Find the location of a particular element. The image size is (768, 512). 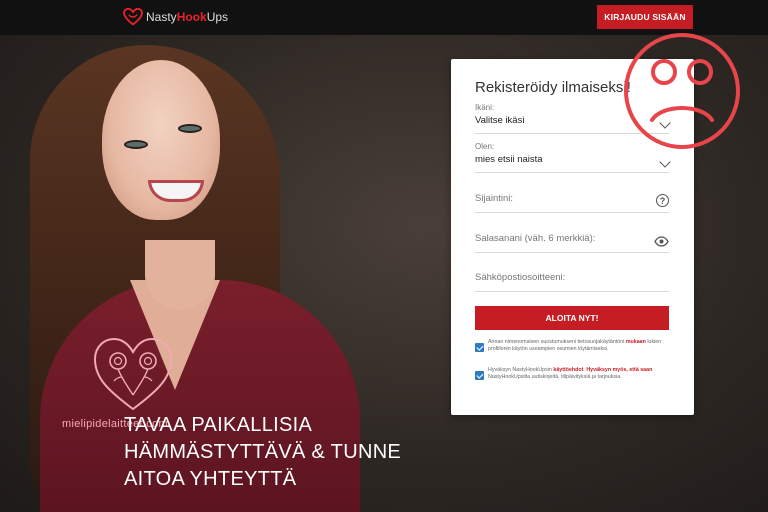

password-input: Salasanani (väh. 6 merkkiä): is located at coordinates (572, 243).